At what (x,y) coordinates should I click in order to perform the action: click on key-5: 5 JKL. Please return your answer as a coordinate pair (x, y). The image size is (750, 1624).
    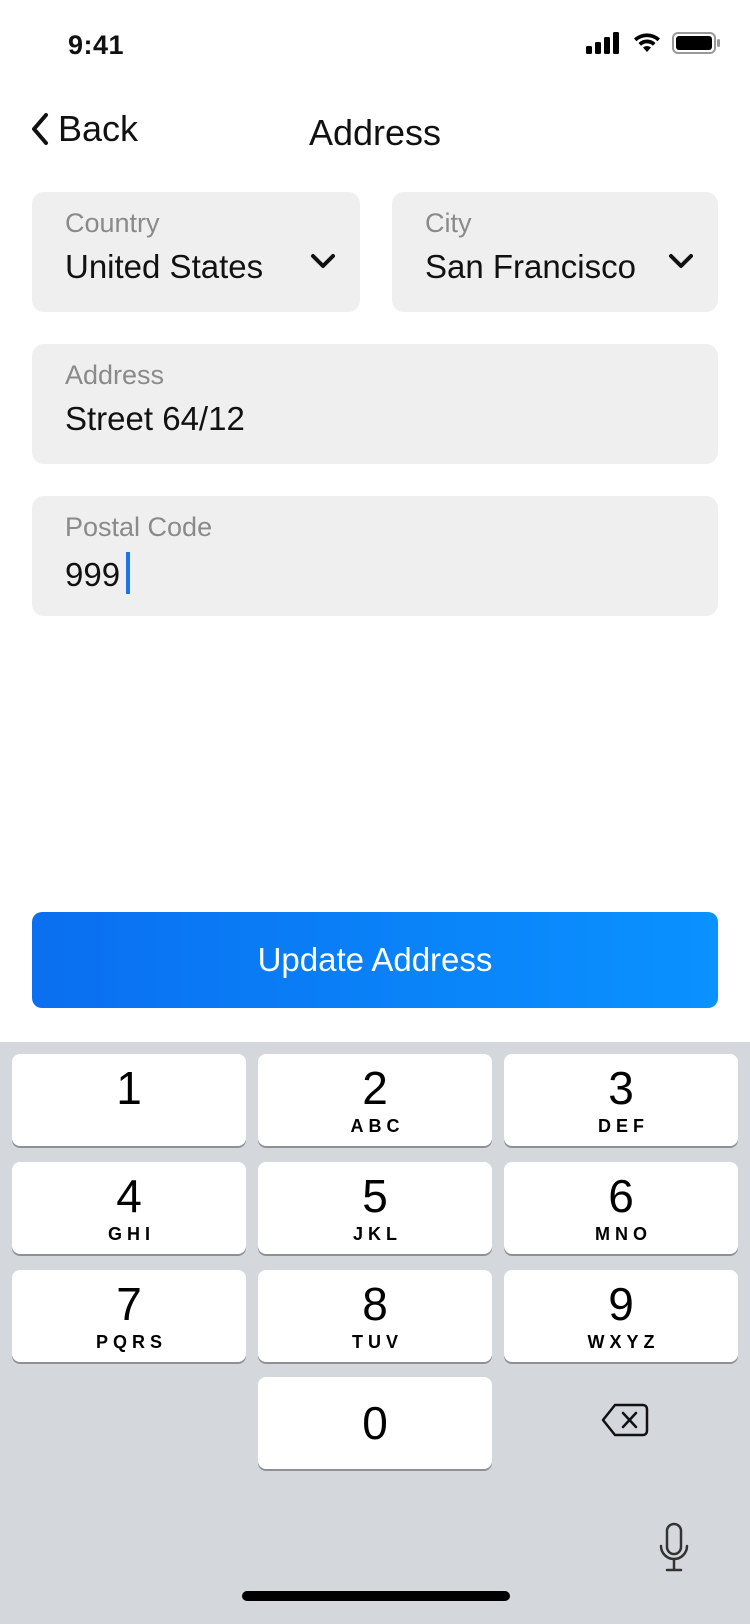
    Looking at the image, I should click on (375, 1208).